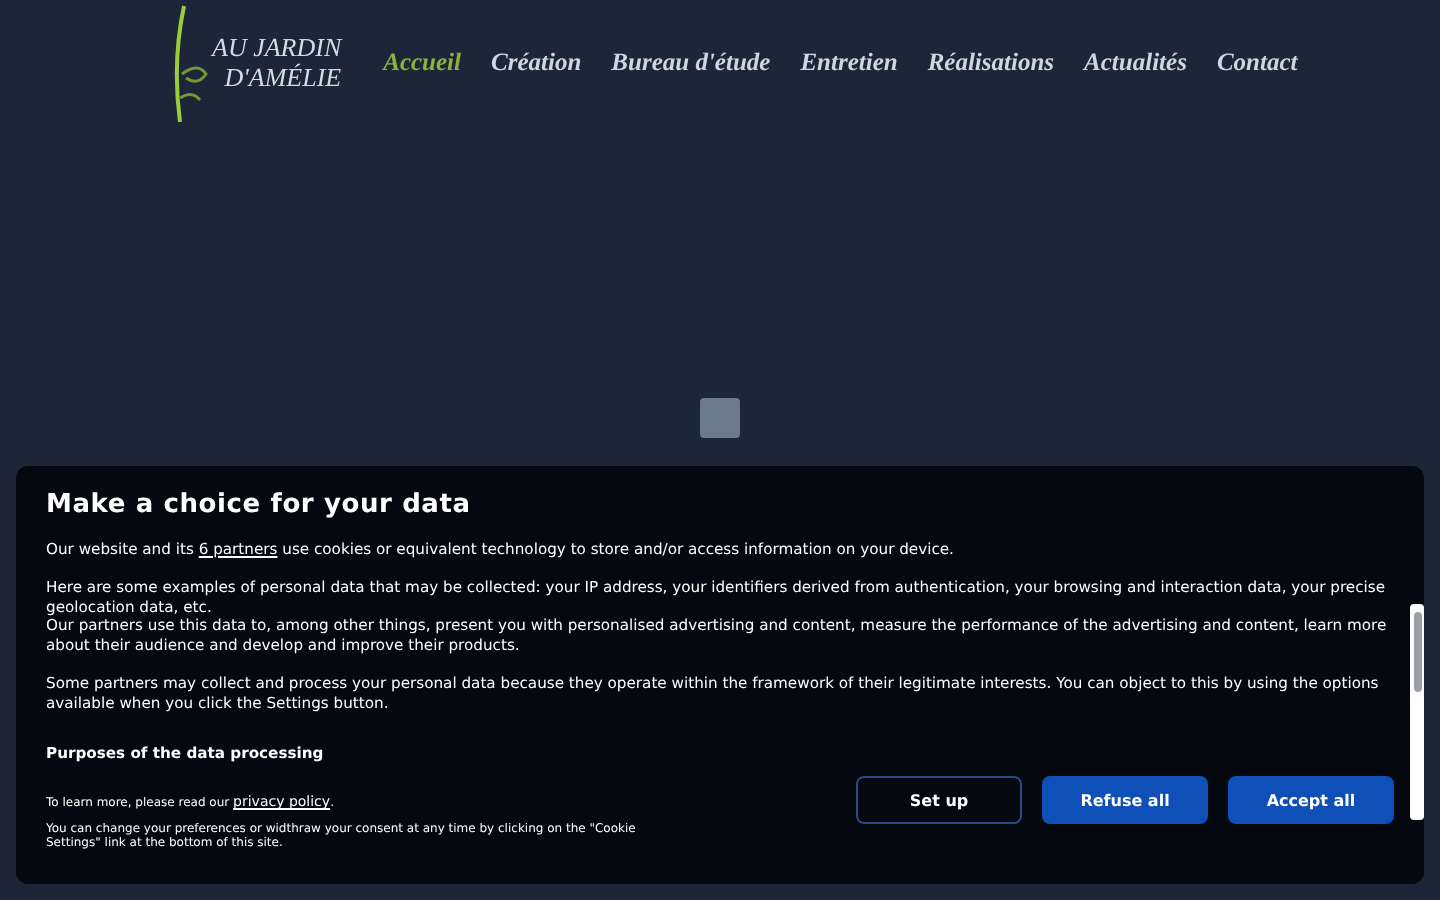 This screenshot has width=1440, height=900. I want to click on consent-button: Set up, so click(939, 800).